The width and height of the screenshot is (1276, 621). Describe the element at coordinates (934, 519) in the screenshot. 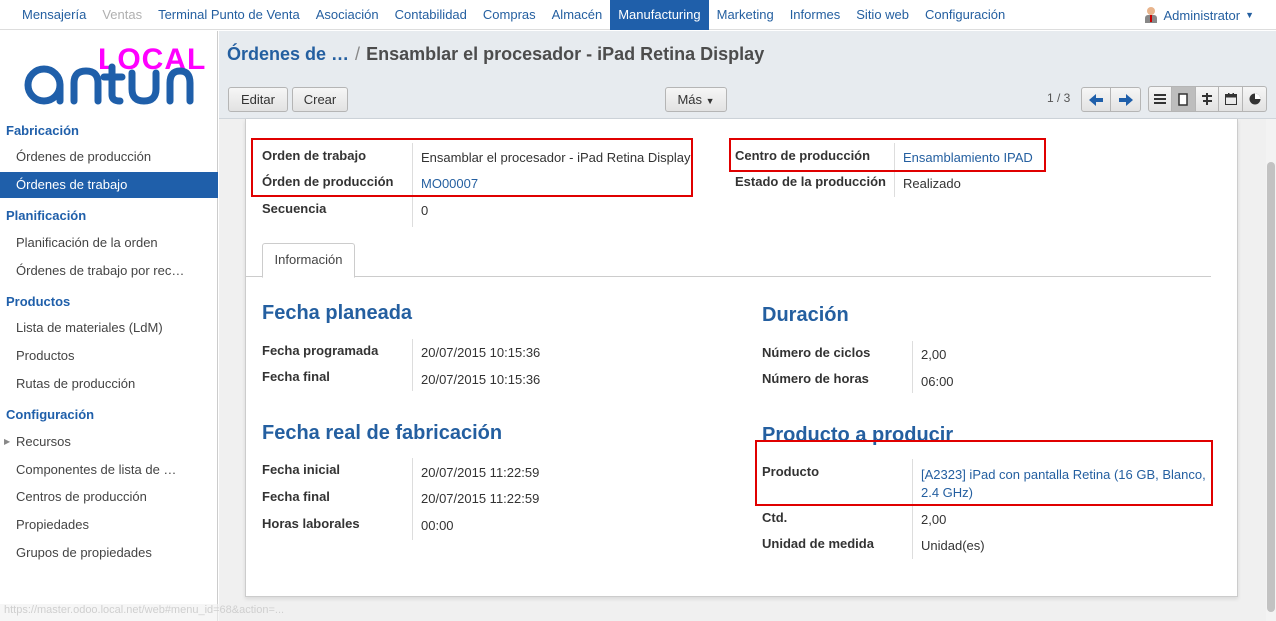

I see `ctd-value: 2,00` at that location.